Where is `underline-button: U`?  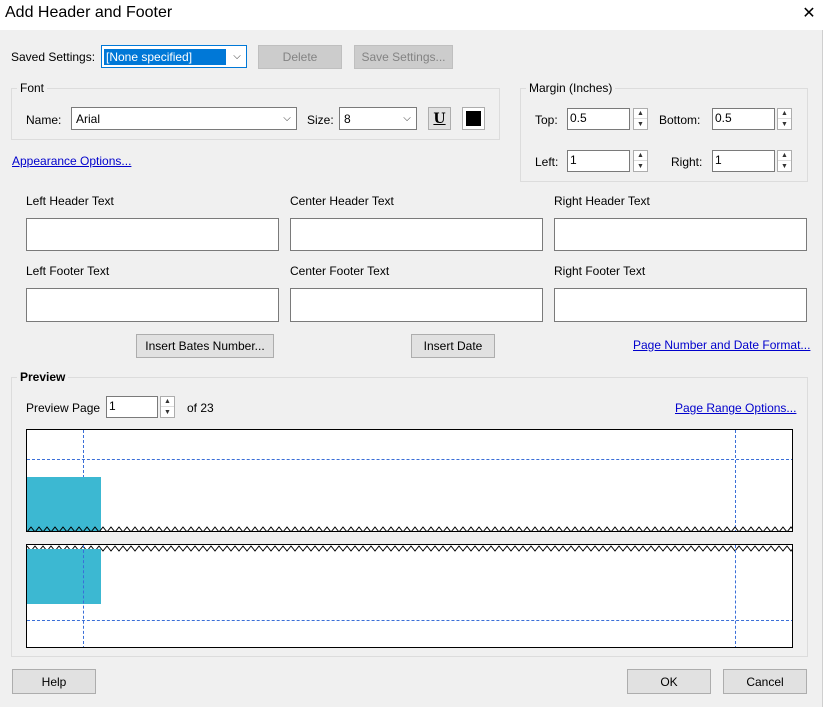
underline-button: U is located at coordinates (439, 118).